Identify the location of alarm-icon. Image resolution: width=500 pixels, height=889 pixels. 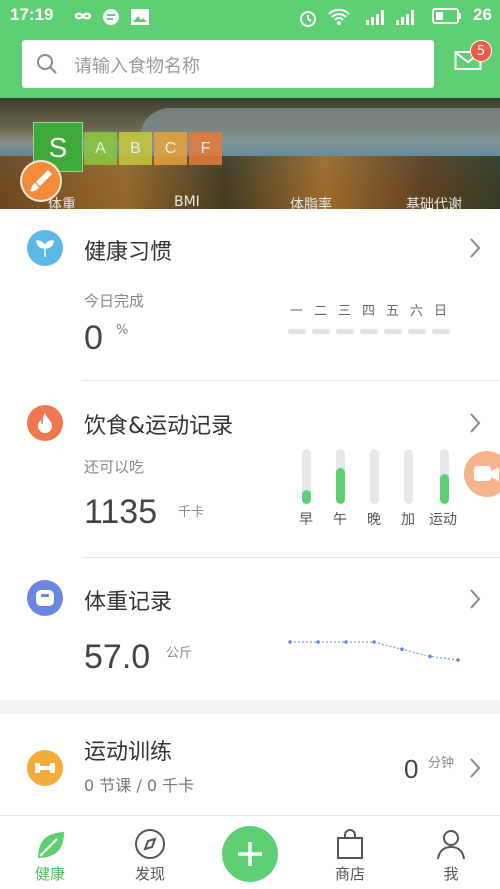
(308, 19).